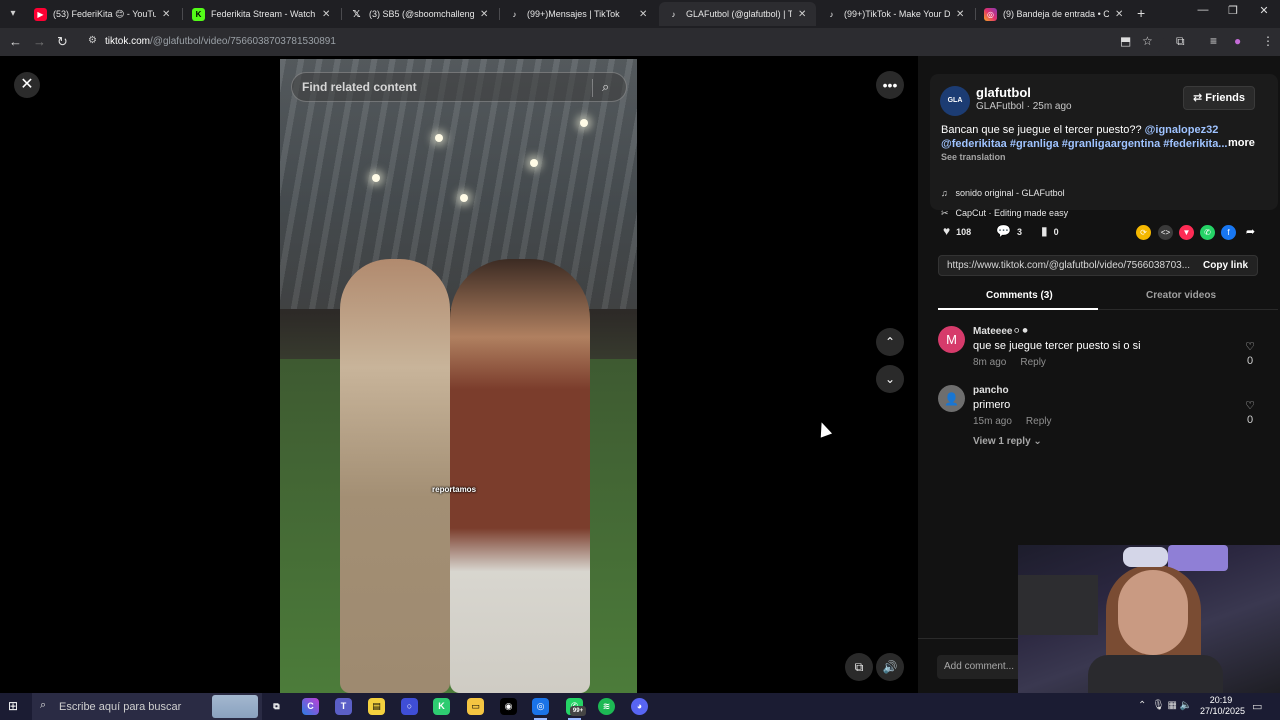 The height and width of the screenshot is (720, 1280). Describe the element at coordinates (359, 87) in the screenshot. I see `search-input: Find related content` at that location.